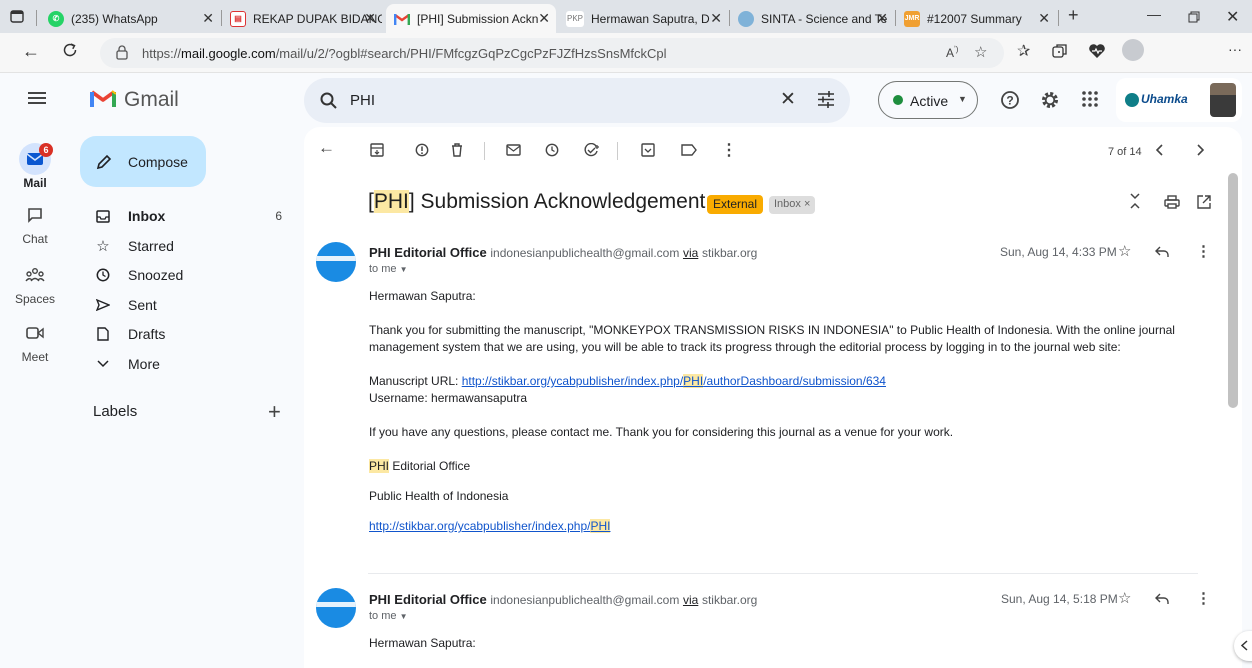 The width and height of the screenshot is (1252, 668). I want to click on help-icon: ?, so click(1010, 100).